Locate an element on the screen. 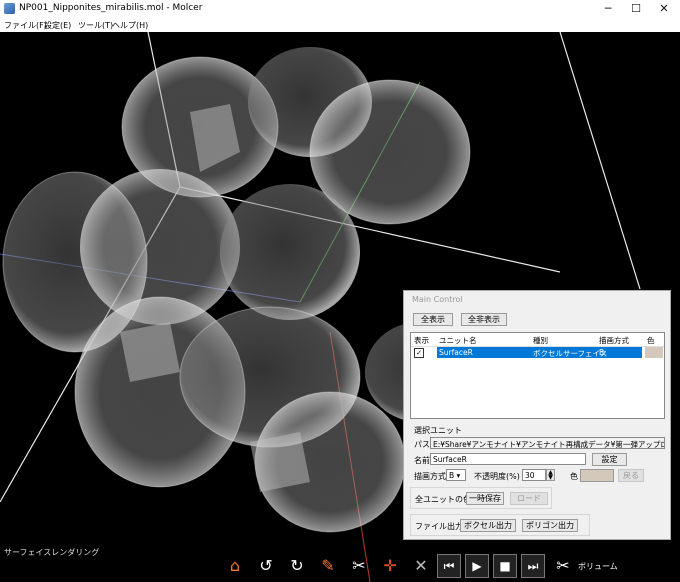 The image size is (680, 582). app-icon is located at coordinates (9, 8).